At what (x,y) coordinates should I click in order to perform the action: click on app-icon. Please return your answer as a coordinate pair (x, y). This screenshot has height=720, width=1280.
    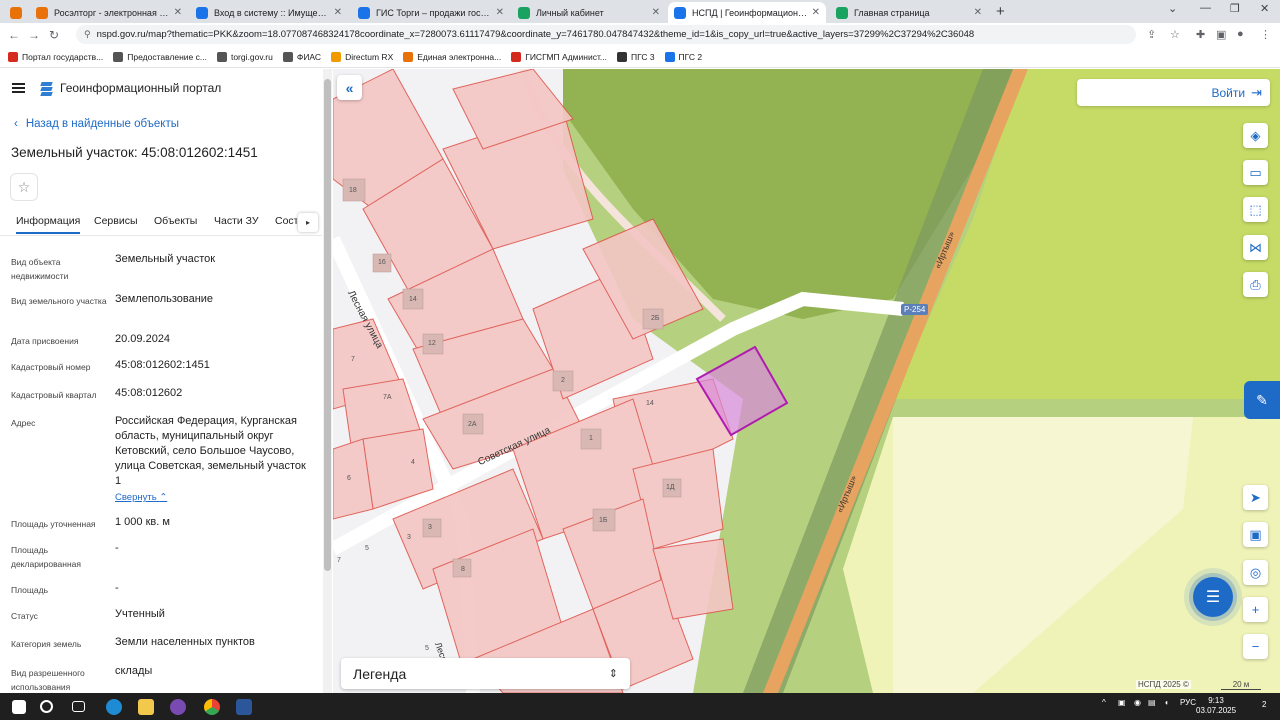
    Looking at the image, I should click on (178, 707).